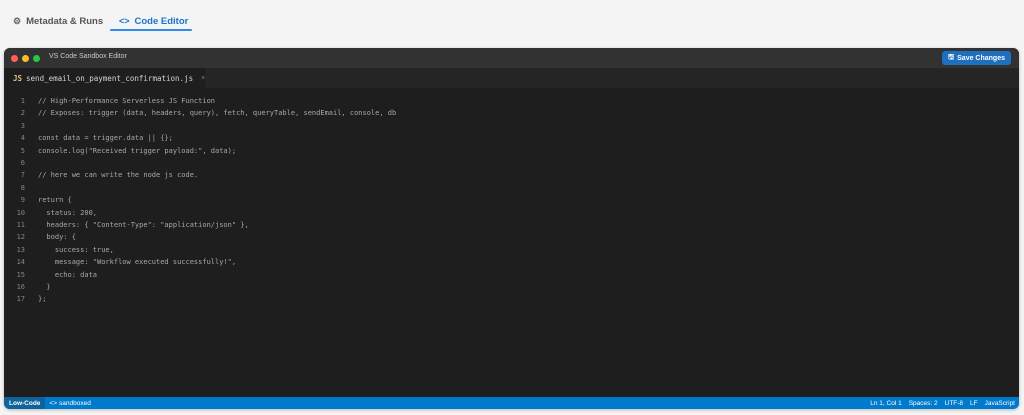 This screenshot has width=1024, height=415. What do you see at coordinates (1000, 403) in the screenshot?
I see `status-language: JavaScript` at bounding box center [1000, 403].